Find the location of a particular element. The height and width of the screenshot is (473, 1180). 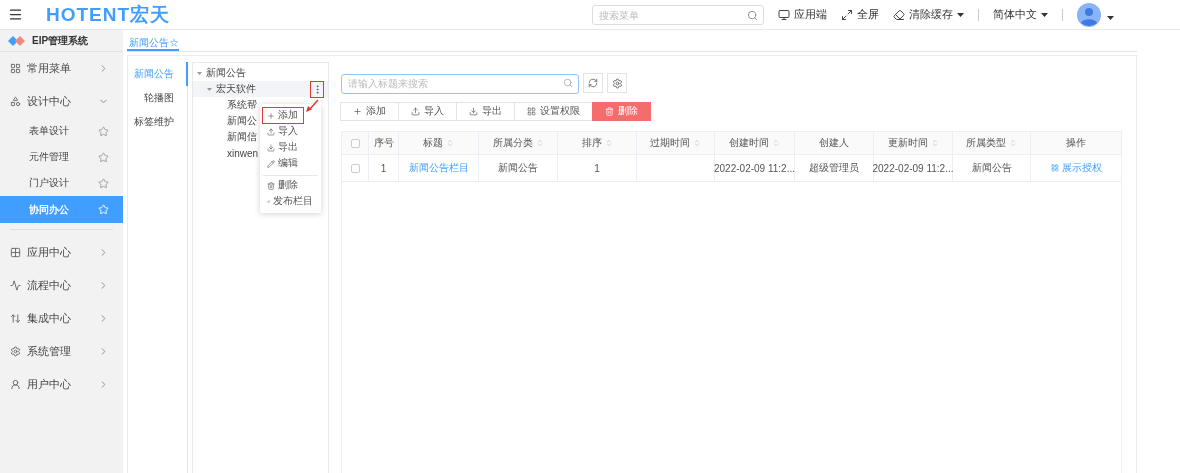

tree-node: 宏天软件 is located at coordinates (260, 89).